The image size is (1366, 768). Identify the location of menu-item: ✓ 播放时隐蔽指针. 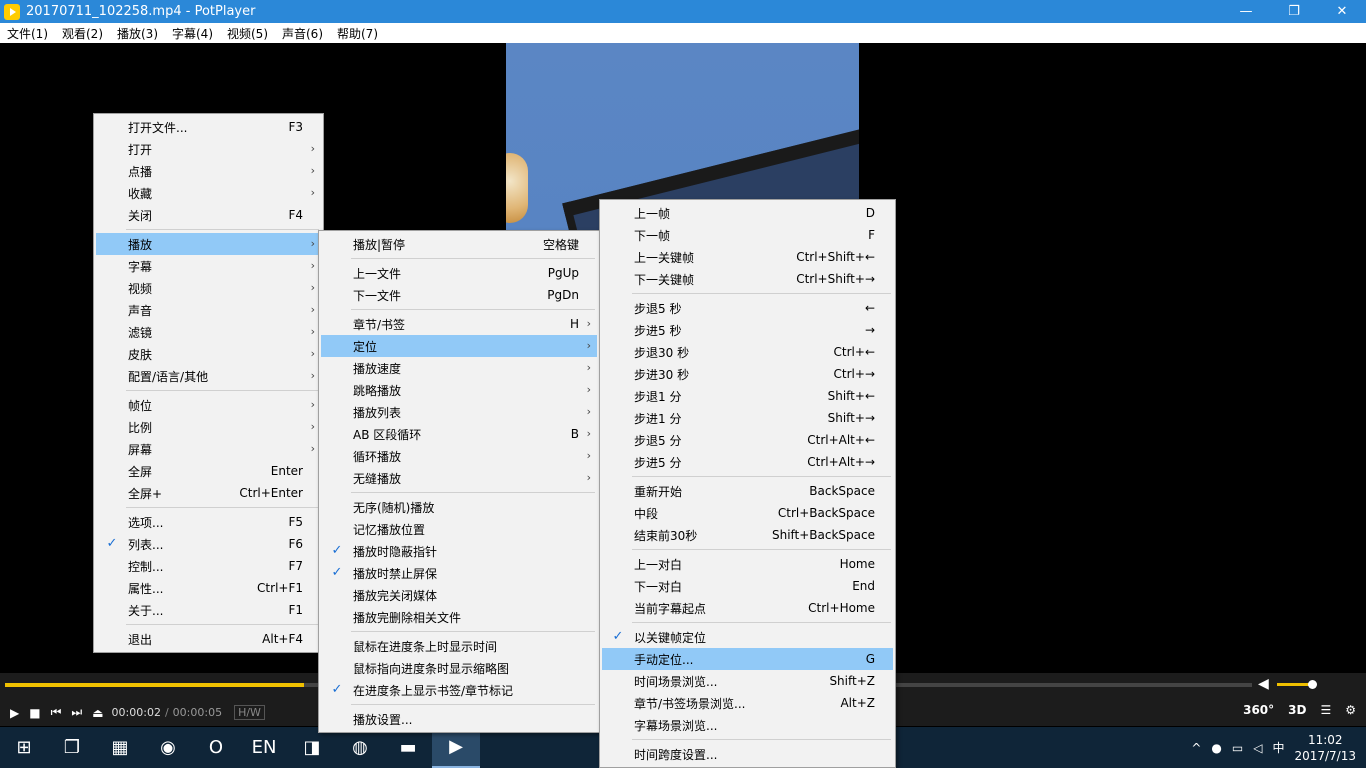
(459, 551).